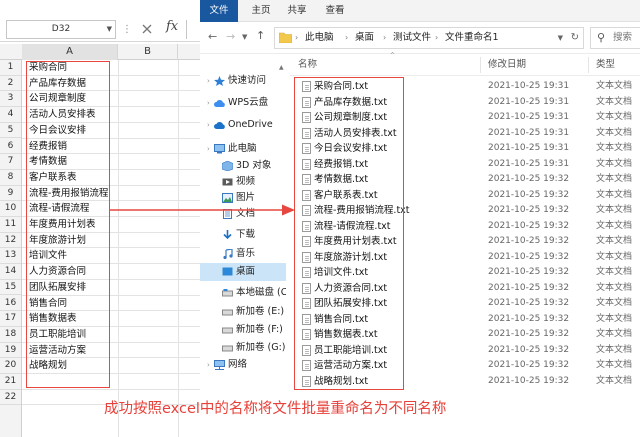 The height and width of the screenshot is (437, 640). I want to click on column-header-b: B, so click(148, 52).